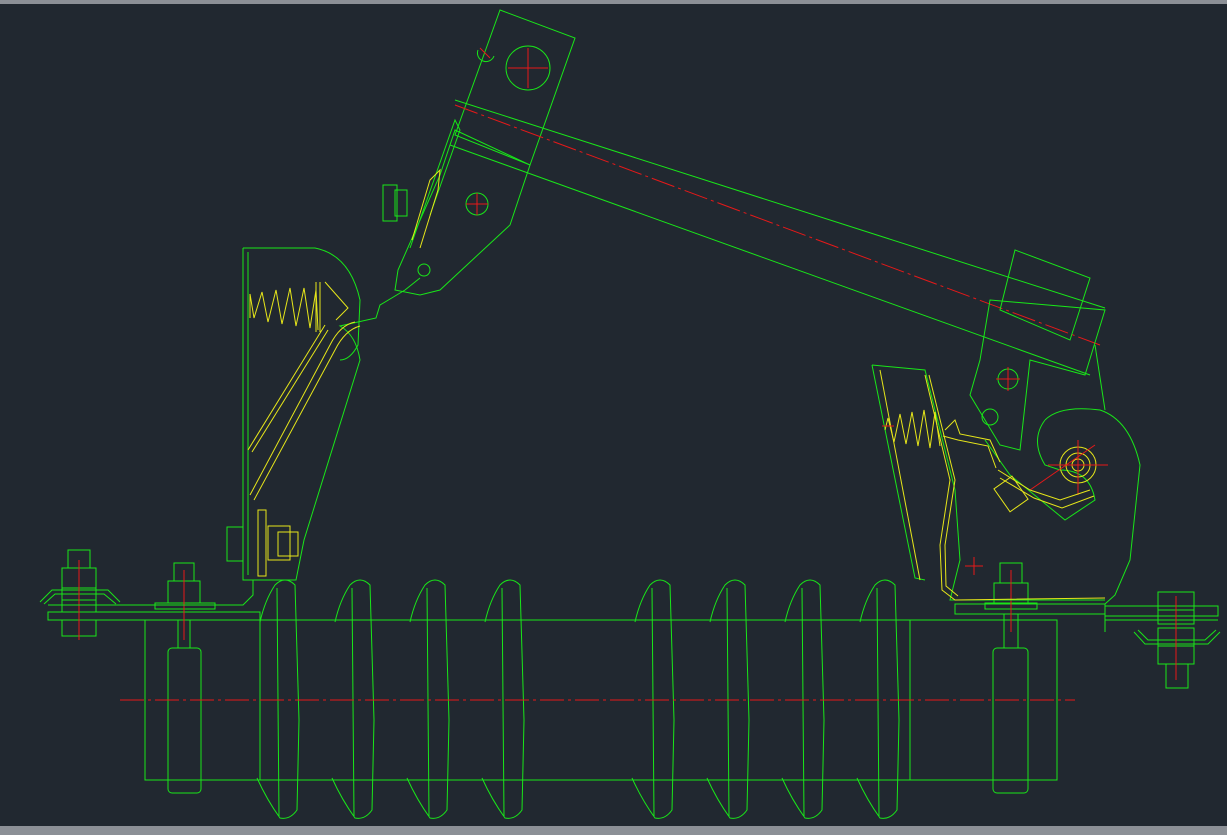 The height and width of the screenshot is (835, 1227). I want to click on upper-contact-bracket, so click(234, 426).